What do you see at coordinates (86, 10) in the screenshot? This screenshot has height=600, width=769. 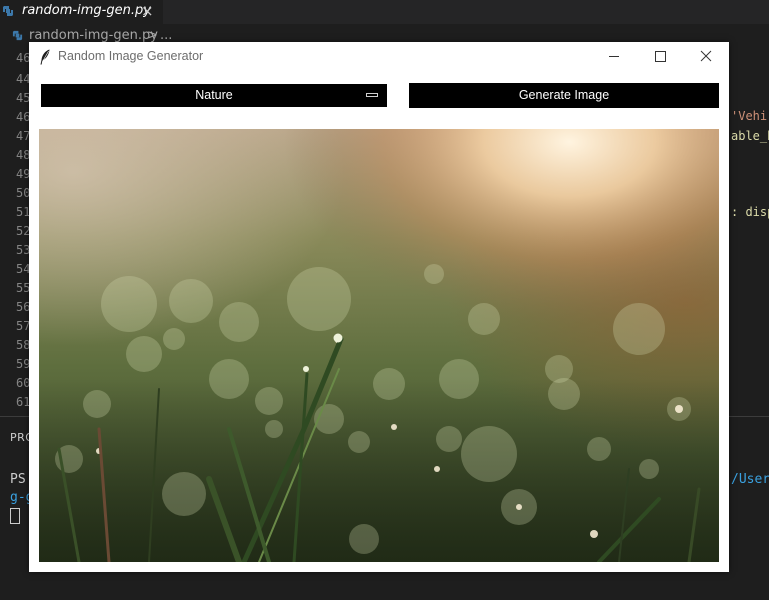 I see `editor-tab-label: random-img-gen.py` at bounding box center [86, 10].